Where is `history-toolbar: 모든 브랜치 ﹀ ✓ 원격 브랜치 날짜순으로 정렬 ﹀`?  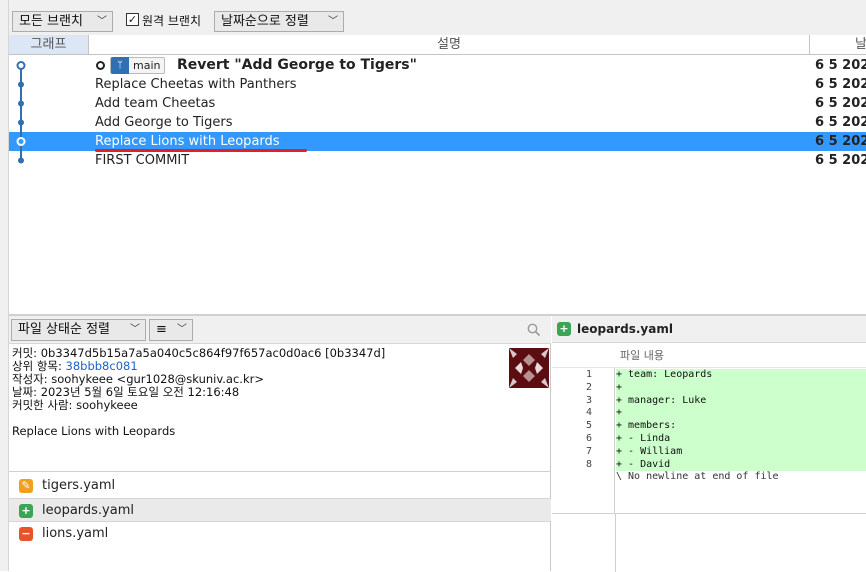 history-toolbar: 모든 브랜치 ﹀ ✓ 원격 브랜치 날짜순으로 정렬 ﹀ is located at coordinates (437, 22).